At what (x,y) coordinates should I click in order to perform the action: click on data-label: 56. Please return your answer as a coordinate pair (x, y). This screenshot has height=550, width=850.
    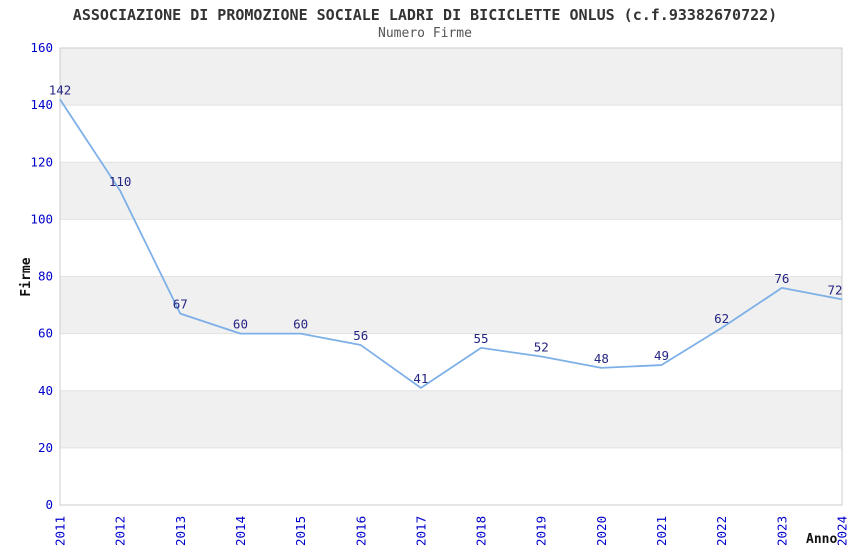
    Looking at the image, I should click on (360, 335).